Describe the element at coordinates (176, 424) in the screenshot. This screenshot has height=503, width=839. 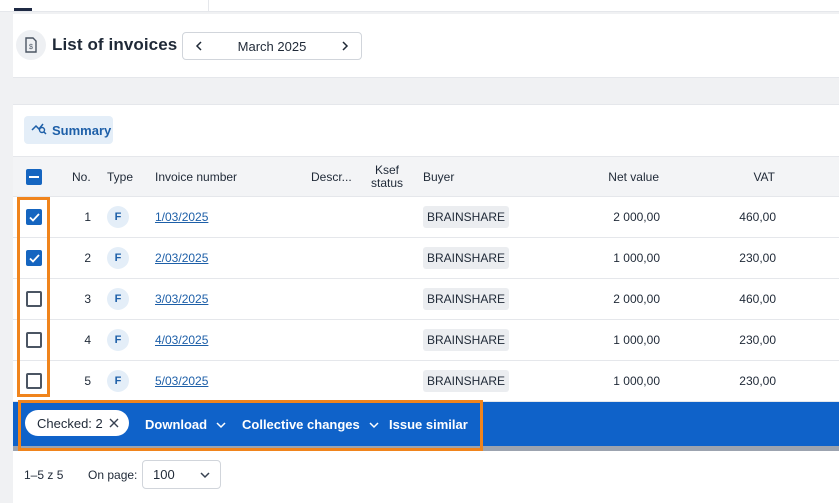
I see `download-label: Download` at that location.